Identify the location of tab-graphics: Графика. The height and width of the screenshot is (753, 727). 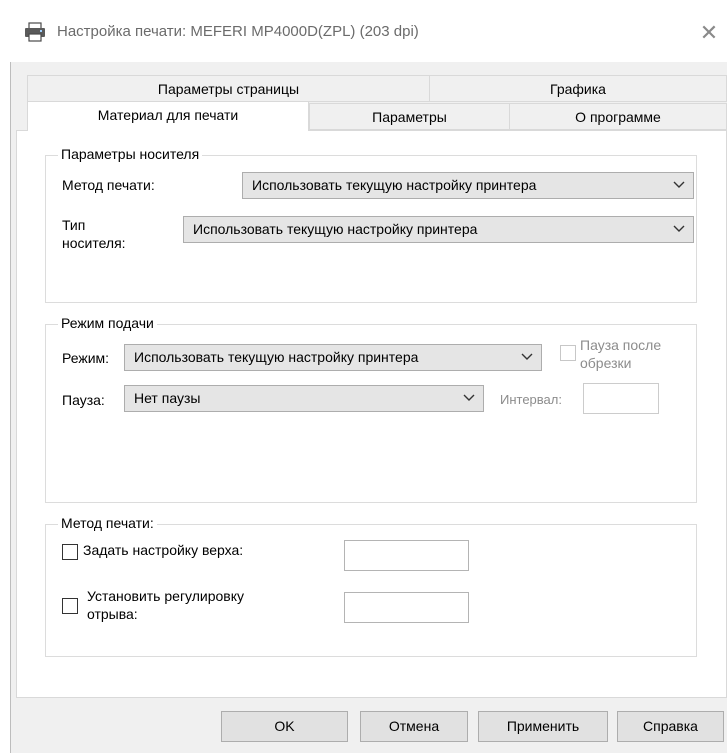
(578, 88).